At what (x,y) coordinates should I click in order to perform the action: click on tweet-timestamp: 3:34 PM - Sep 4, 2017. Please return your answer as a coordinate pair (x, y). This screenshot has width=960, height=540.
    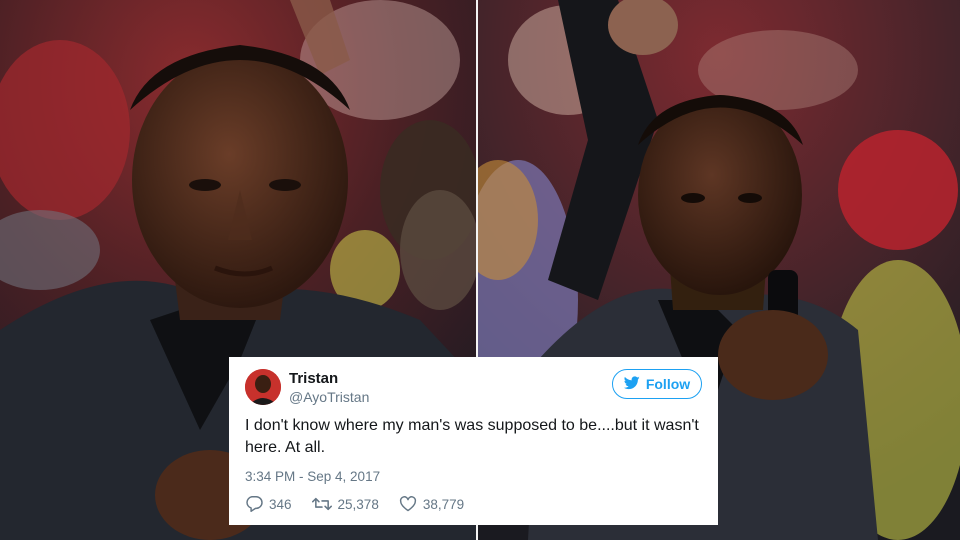
    Looking at the image, I should click on (473, 476).